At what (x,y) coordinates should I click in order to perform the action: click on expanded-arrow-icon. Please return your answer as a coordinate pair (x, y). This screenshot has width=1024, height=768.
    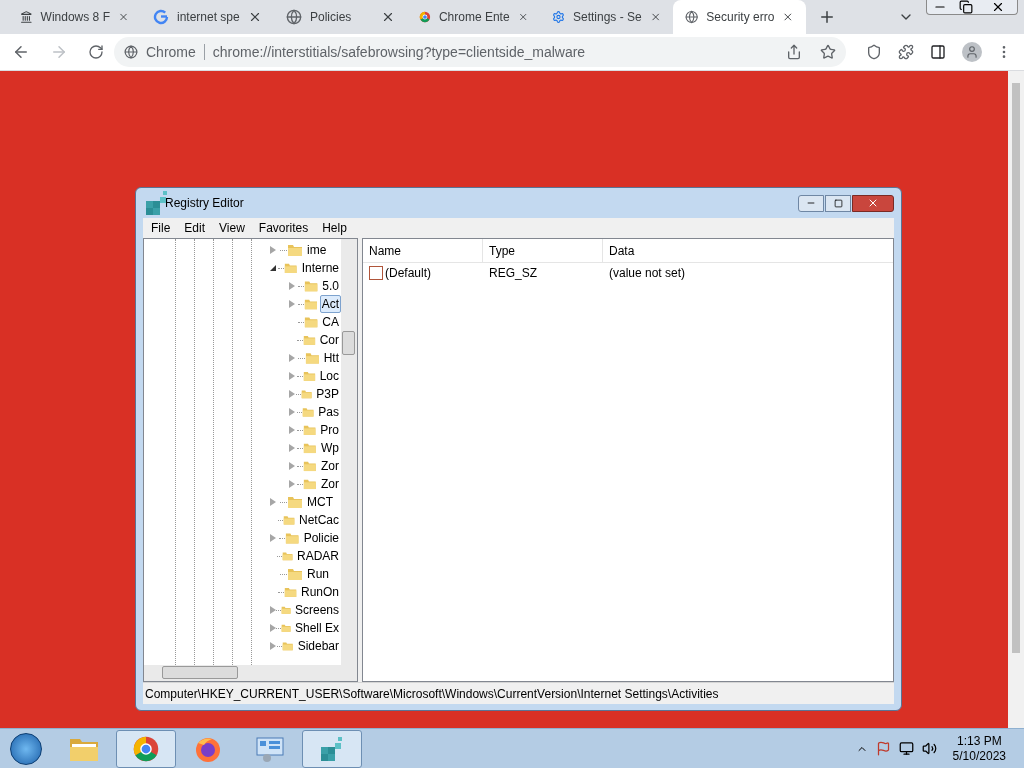
    Looking at the image, I should click on (273, 268).